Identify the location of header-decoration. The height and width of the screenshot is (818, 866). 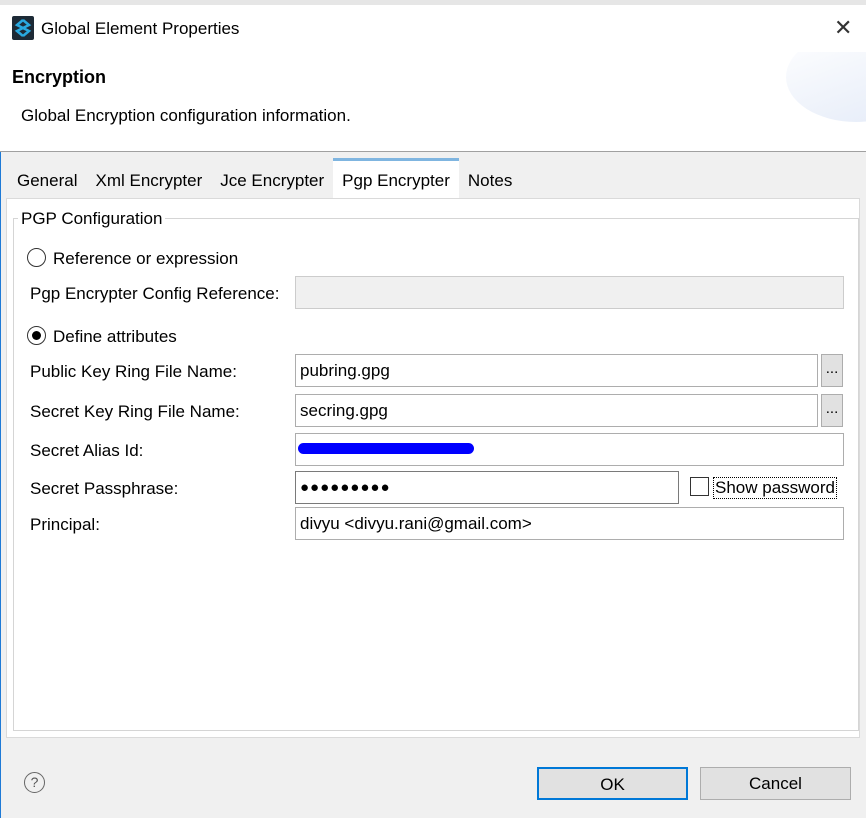
(826, 87).